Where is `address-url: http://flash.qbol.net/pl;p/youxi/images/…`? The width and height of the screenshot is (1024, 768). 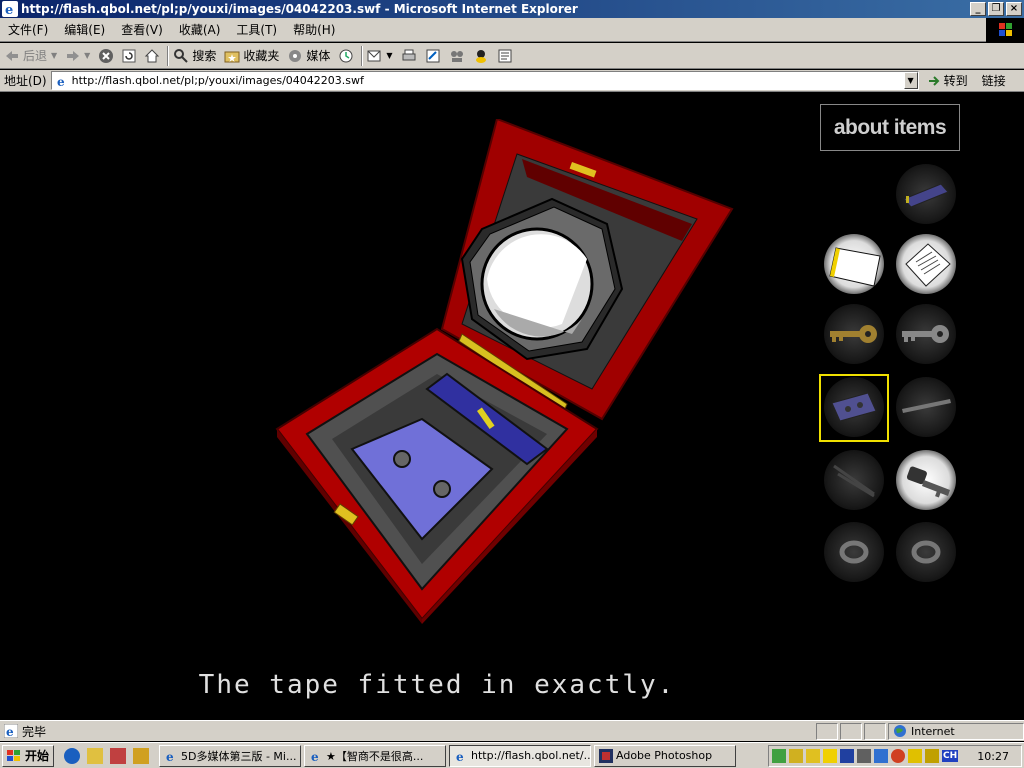
address-url: http://flash.qbol.net/pl;p/youxi/images/… is located at coordinates (217, 80).